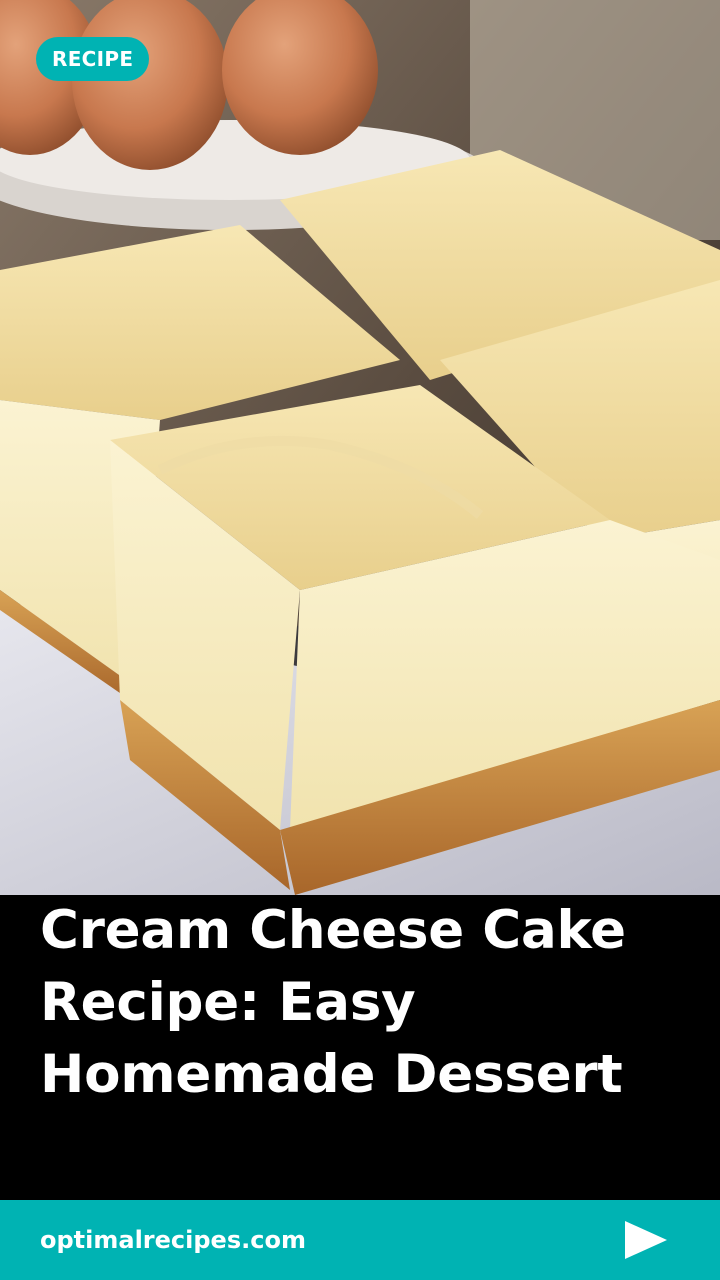 This screenshot has height=1280, width=720. I want to click on site-link: optimalrecipes.com, so click(173, 1240).